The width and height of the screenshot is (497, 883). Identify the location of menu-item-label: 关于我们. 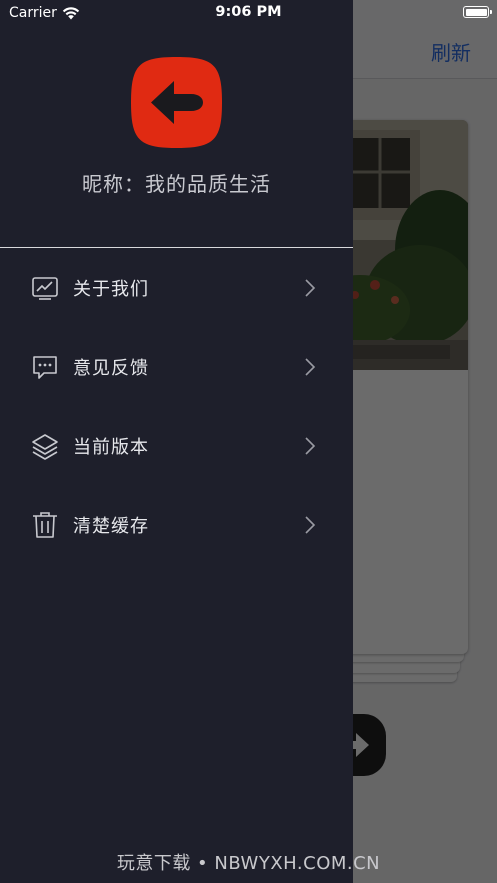
(111, 289).